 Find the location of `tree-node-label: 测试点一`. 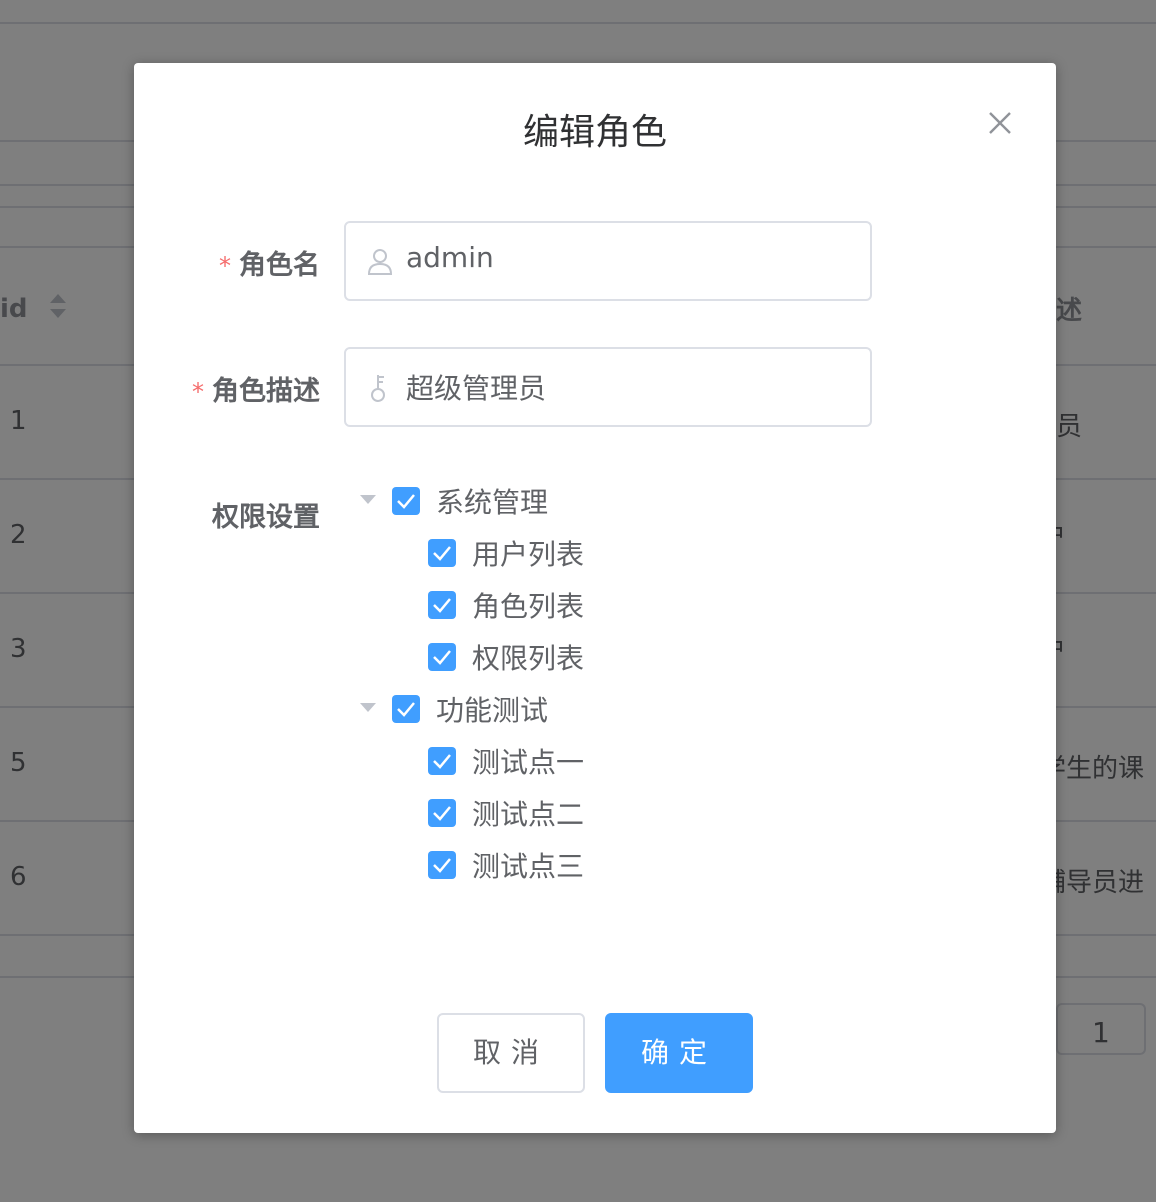

tree-node-label: 测试点一 is located at coordinates (528, 761).